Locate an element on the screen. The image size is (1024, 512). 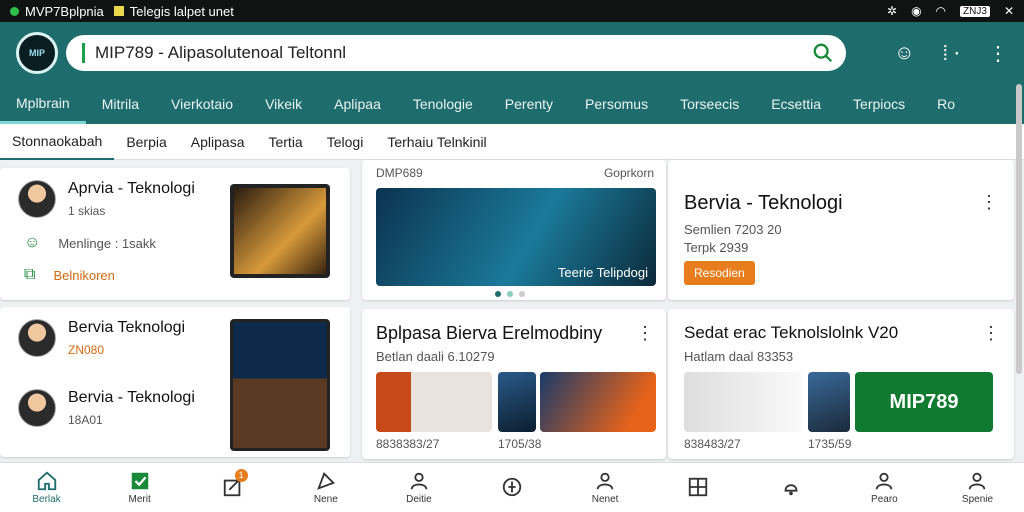
app-logo: MIP is located at coordinates (37, 53).